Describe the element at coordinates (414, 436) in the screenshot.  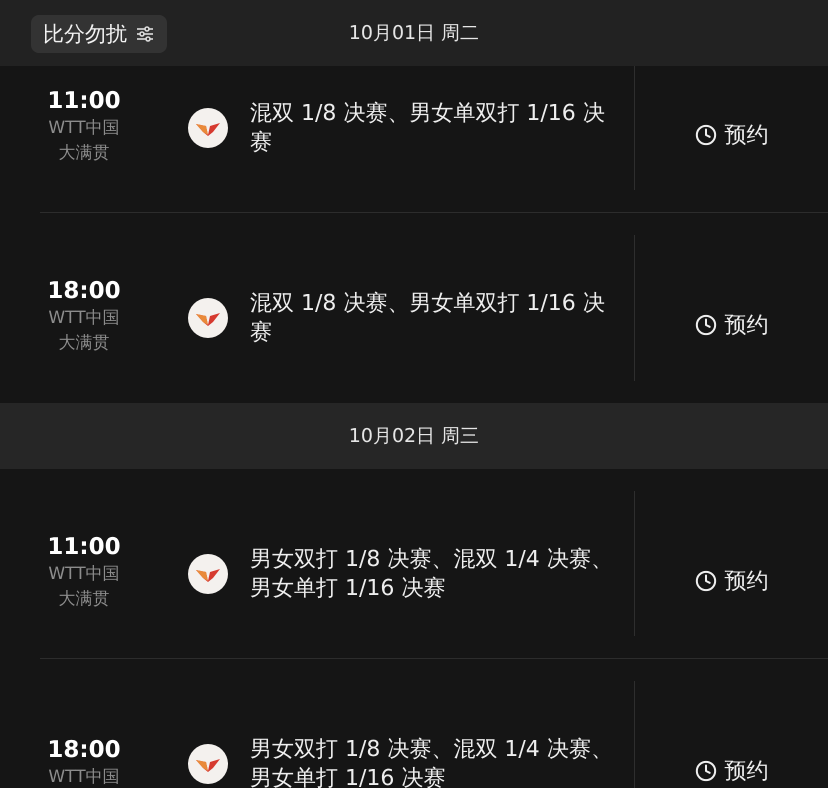
I see `date-header: 10月02日 周三` at that location.